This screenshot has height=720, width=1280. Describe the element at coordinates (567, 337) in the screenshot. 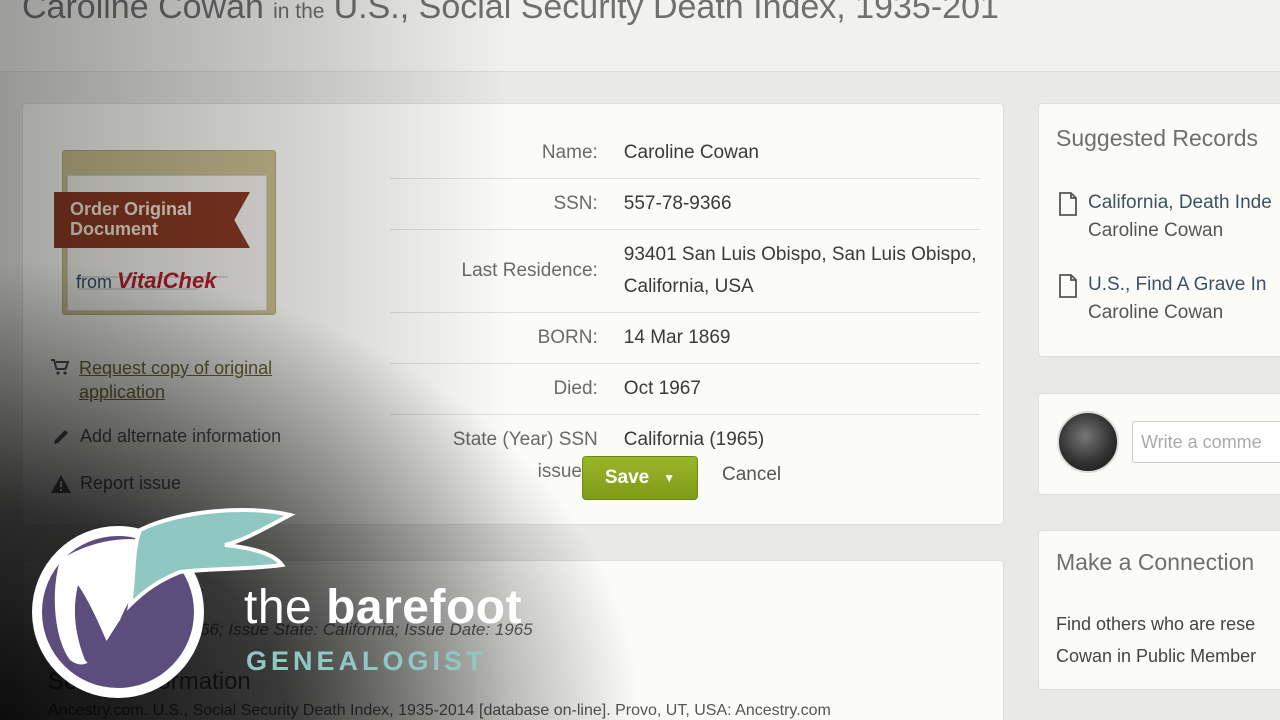

I see `detail-label: BORN:` at that location.